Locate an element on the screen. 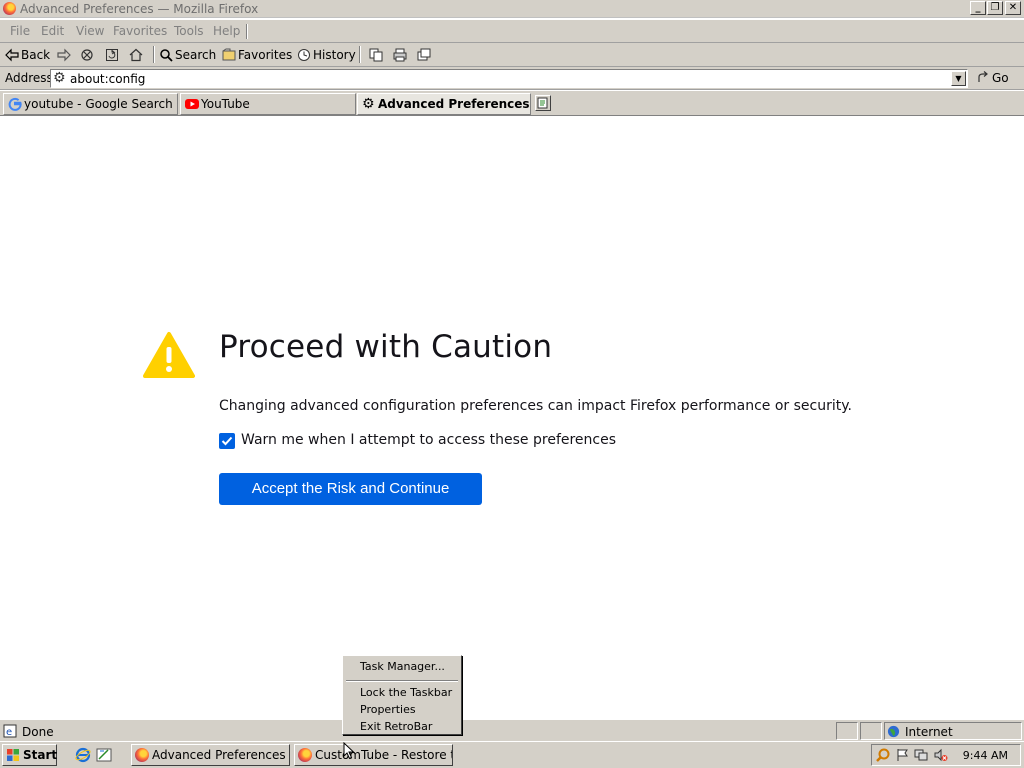 The width and height of the screenshot is (1024, 768). mouse-cursor-icon is located at coordinates (349, 751).